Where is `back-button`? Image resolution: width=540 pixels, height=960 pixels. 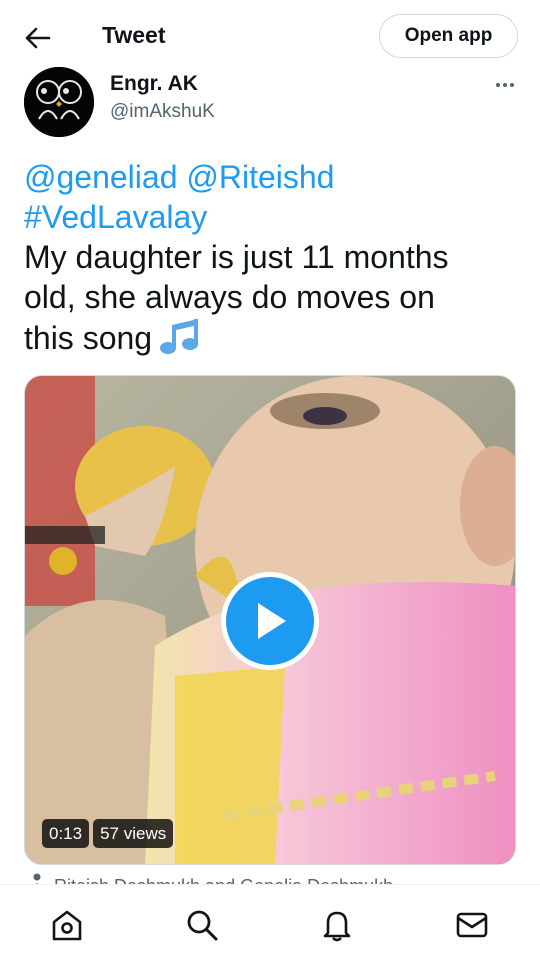 back-button is located at coordinates (38, 38).